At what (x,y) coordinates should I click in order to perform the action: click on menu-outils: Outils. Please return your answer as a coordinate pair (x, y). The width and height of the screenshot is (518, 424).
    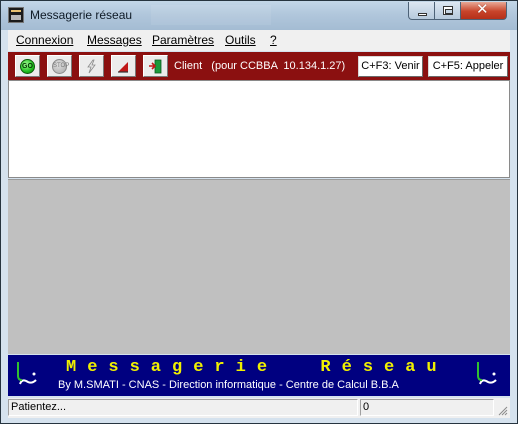
    Looking at the image, I should click on (240, 40).